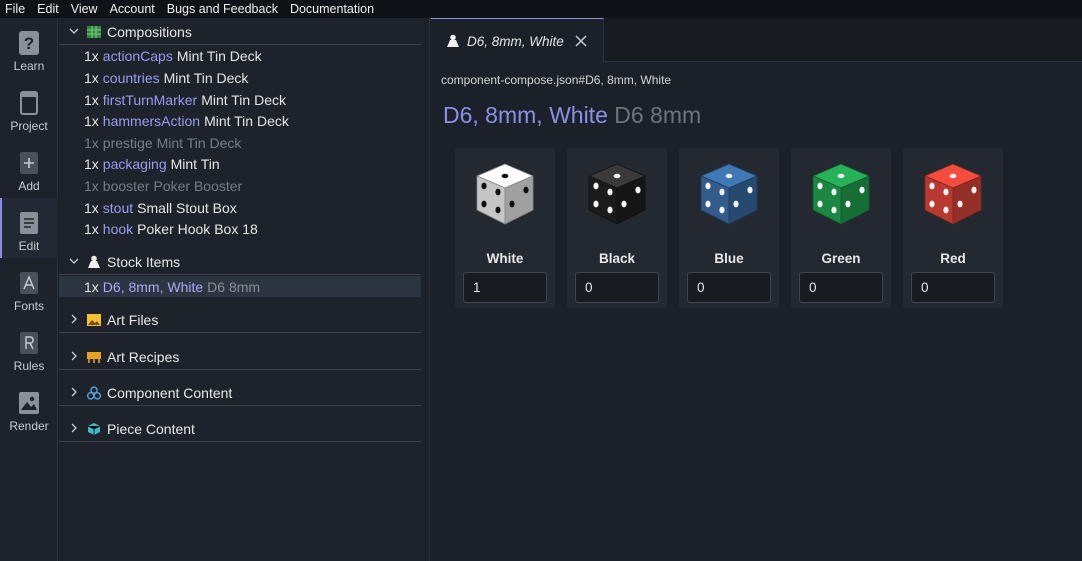  What do you see at coordinates (29, 163) in the screenshot?
I see `plus-icon` at bounding box center [29, 163].